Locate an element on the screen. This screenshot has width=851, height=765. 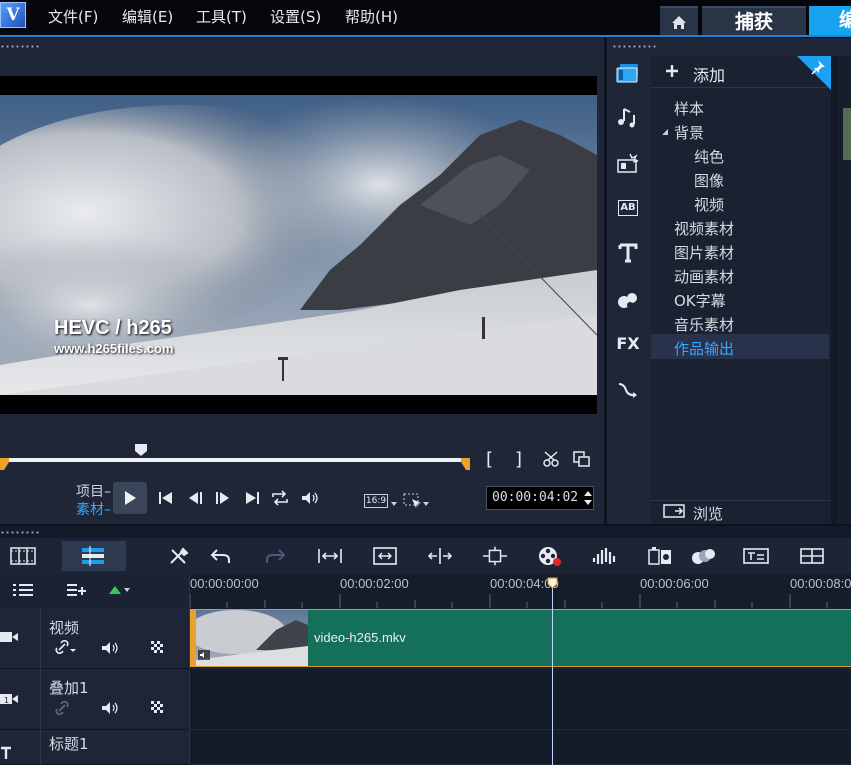
capture-tab: 捕获 is located at coordinates (754, 21).